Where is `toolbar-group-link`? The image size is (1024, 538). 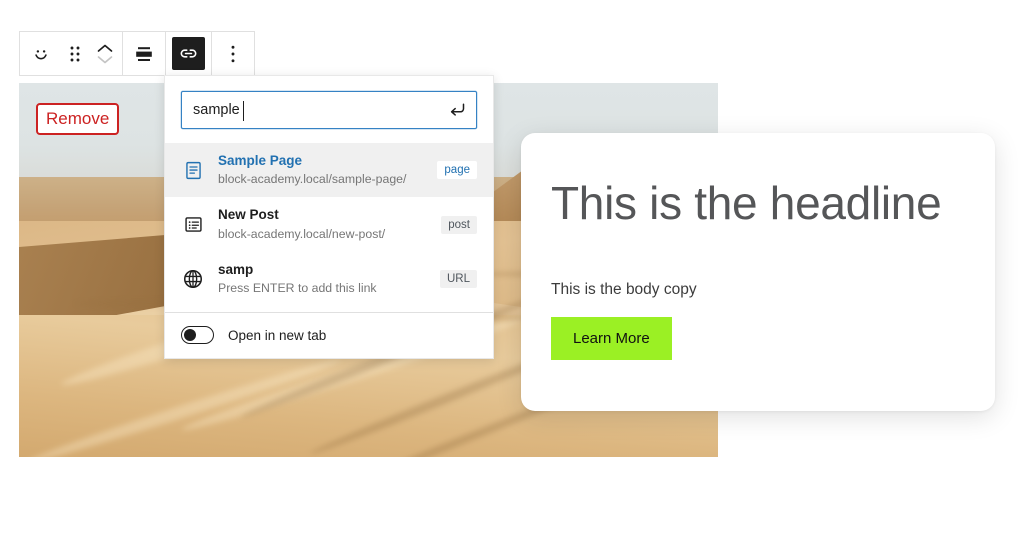 toolbar-group-link is located at coordinates (189, 53).